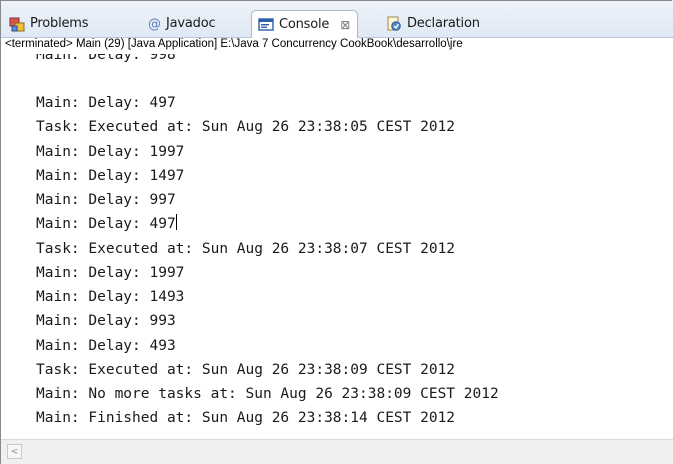  I want to click on console-line: Main: Delay: 497, so click(106, 103).